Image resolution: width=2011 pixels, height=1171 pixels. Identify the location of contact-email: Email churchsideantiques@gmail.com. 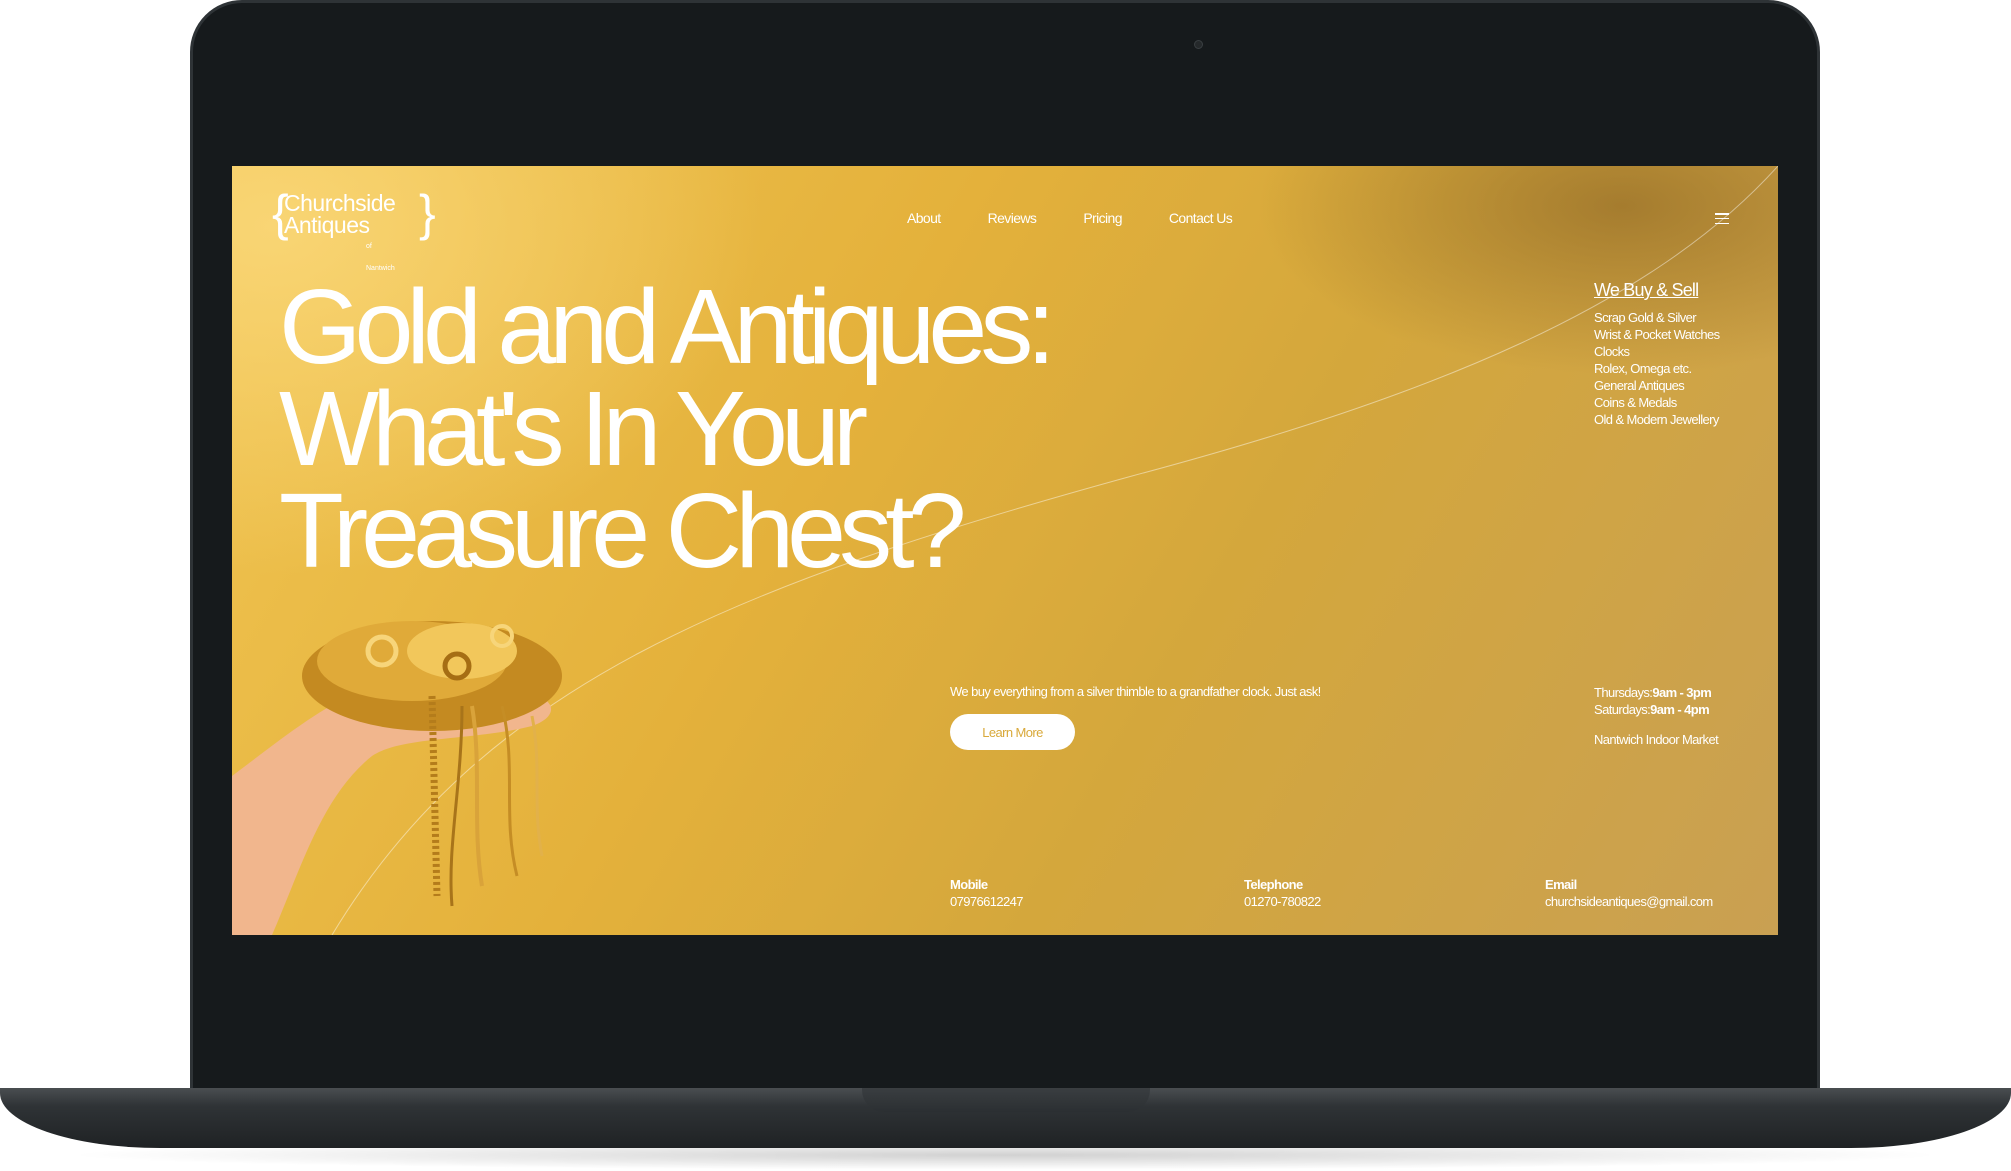
(1629, 893).